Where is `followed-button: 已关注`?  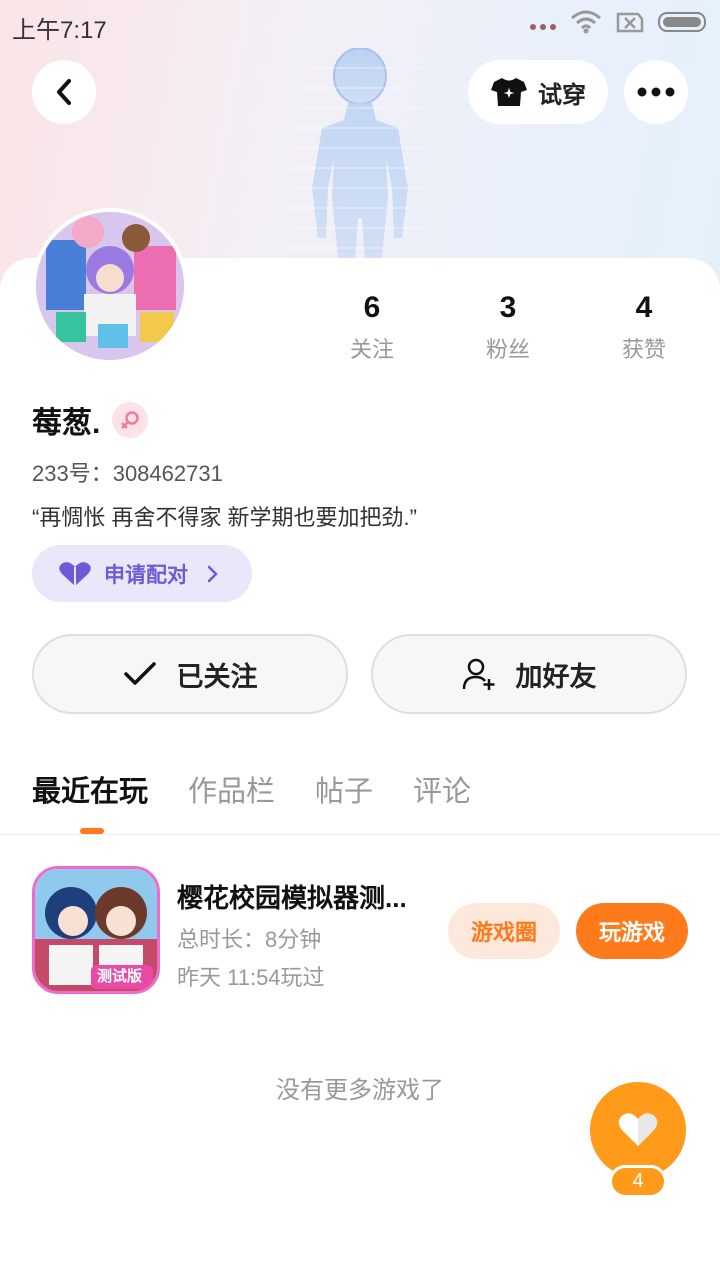 followed-button: 已关注 is located at coordinates (190, 674).